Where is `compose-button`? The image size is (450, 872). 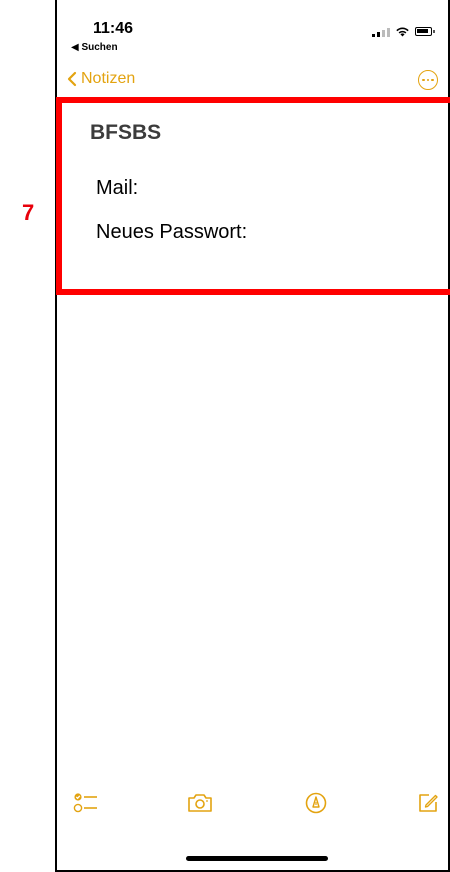
compose-button is located at coordinates (428, 803).